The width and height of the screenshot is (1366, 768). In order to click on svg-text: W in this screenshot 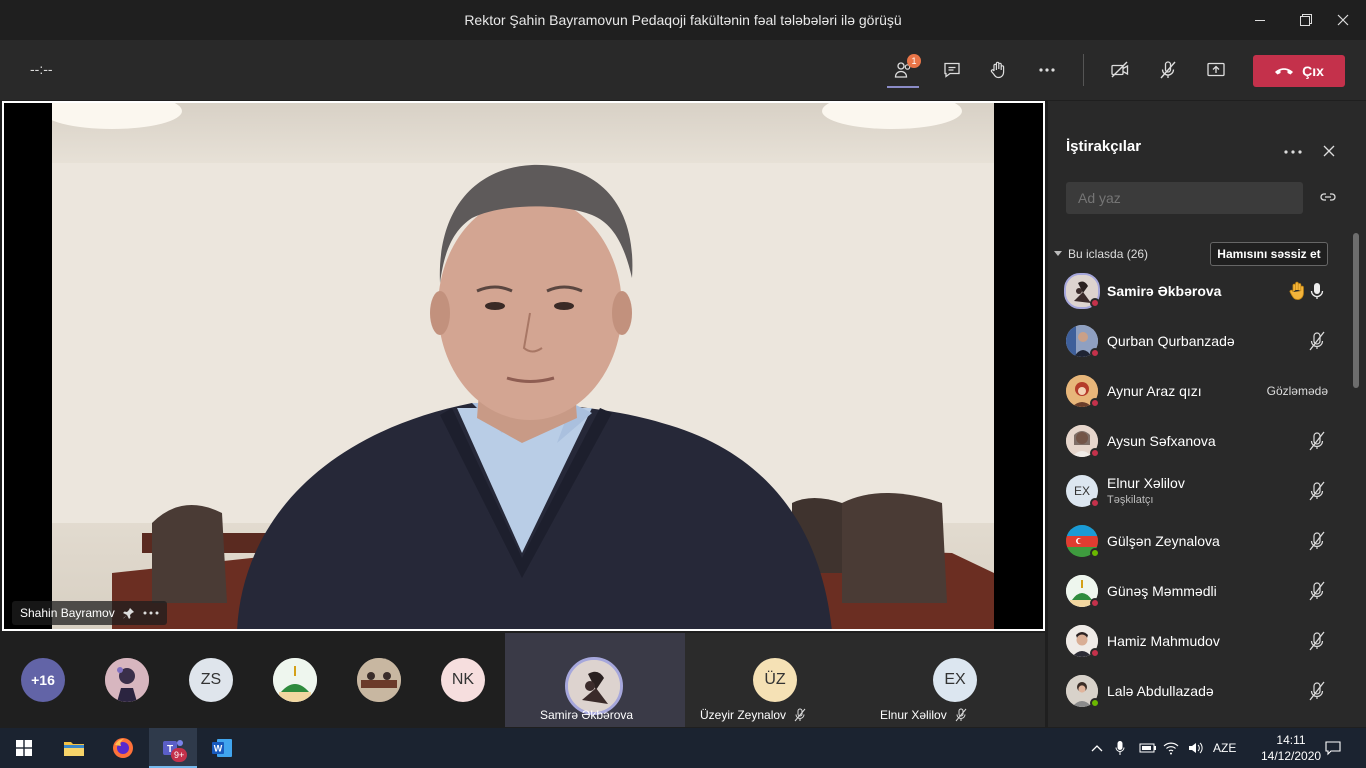, I will do `click(218, 749)`.